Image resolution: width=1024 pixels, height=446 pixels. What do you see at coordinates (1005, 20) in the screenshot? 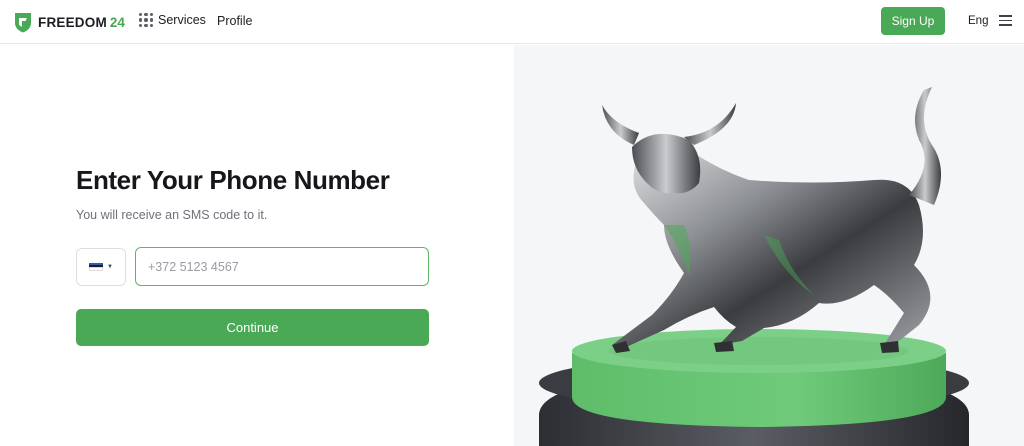
I see `hamburger-menu-icon` at bounding box center [1005, 20].